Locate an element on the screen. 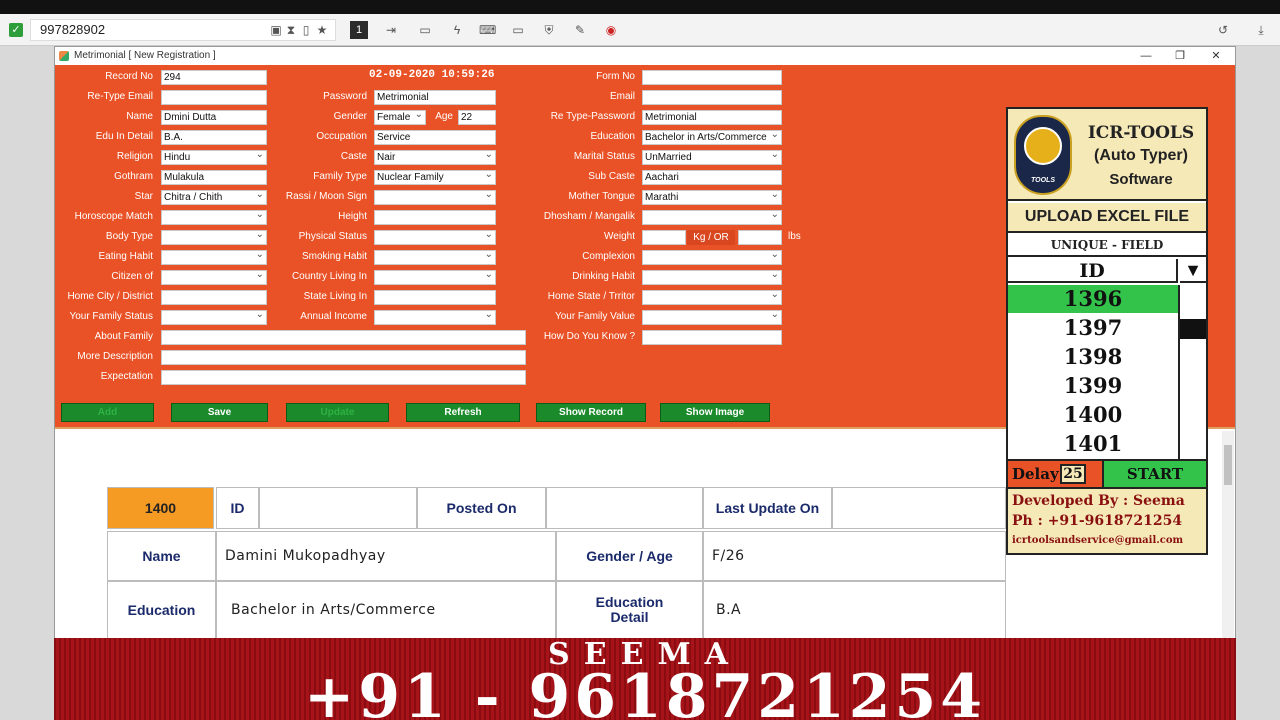 This screenshot has width=1280, height=720. field-label: Religion is located at coordinates (134, 156).